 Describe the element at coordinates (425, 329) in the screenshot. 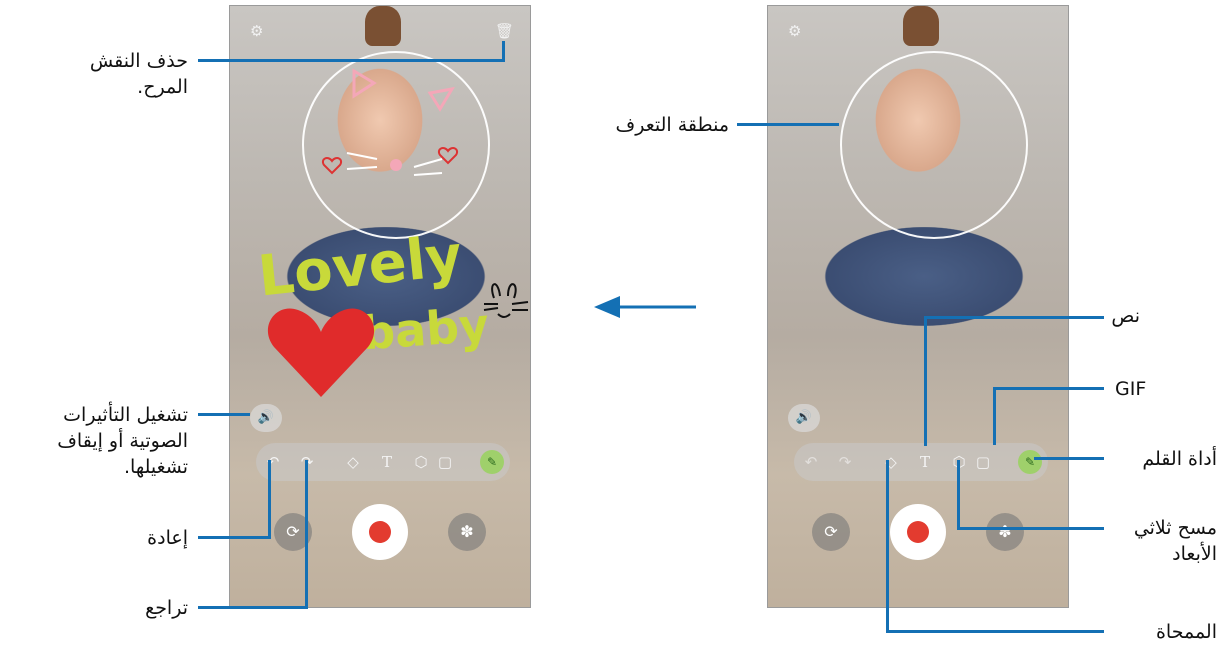

I see `doodle-baby: baby` at that location.